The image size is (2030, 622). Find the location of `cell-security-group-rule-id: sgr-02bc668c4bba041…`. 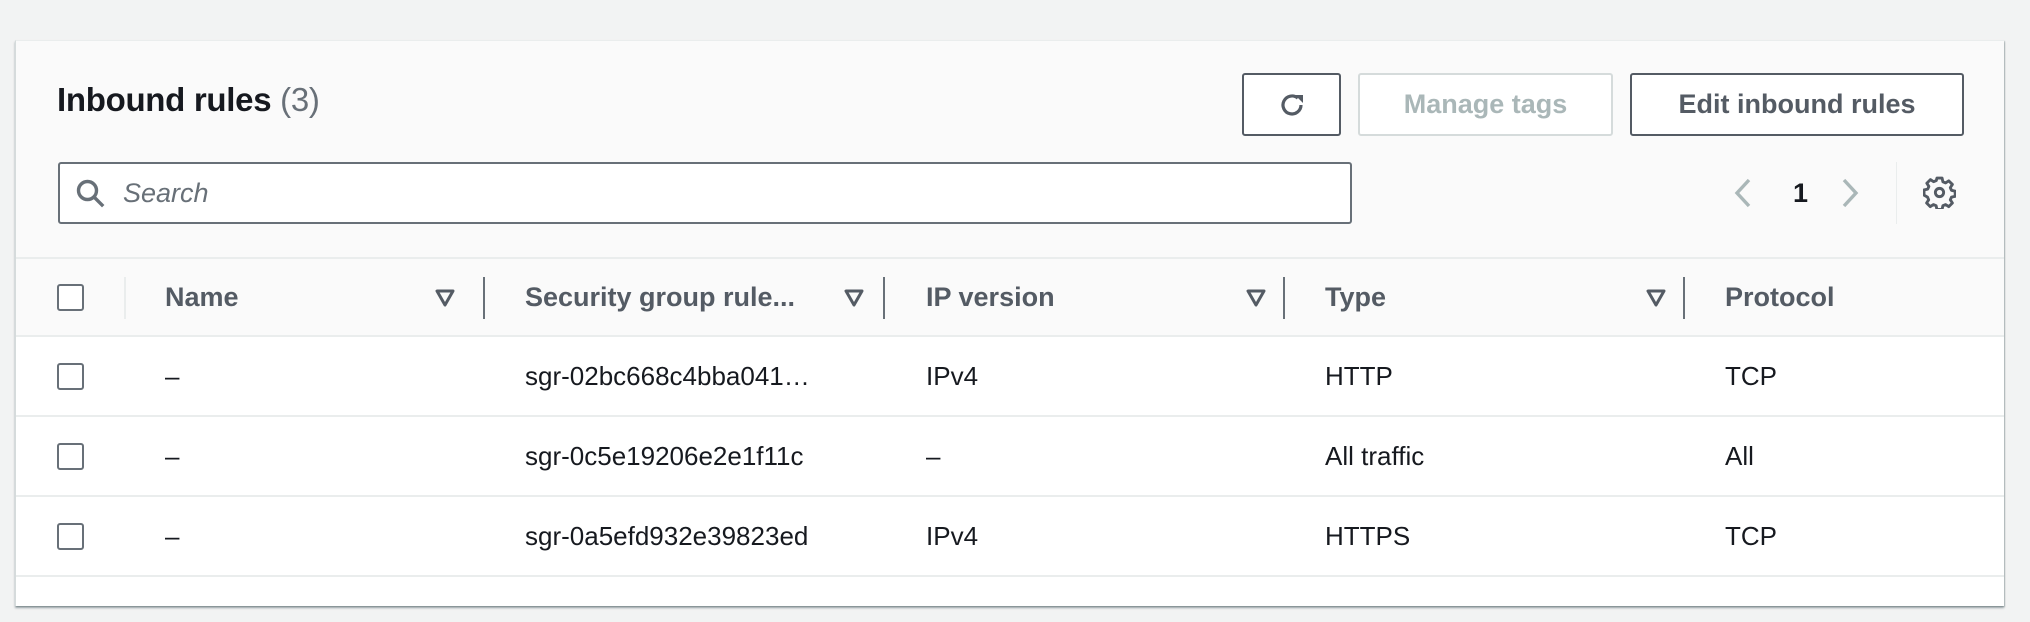

cell-security-group-rule-id: sgr-02bc668c4bba041… is located at coordinates (667, 375).